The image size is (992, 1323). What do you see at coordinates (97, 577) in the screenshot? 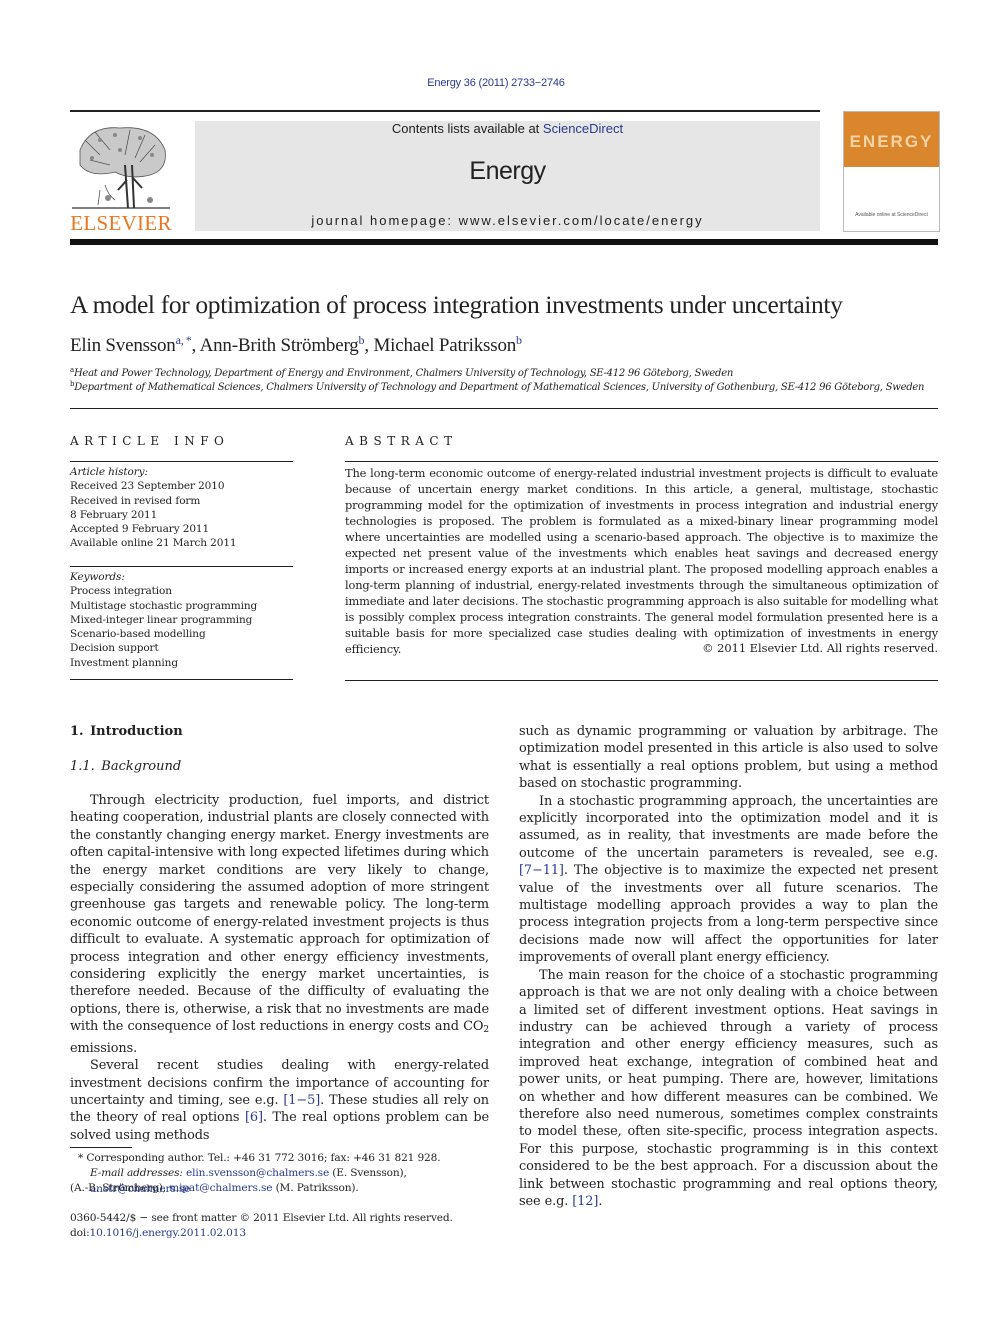
I see `keywords-label: Keywords:` at bounding box center [97, 577].